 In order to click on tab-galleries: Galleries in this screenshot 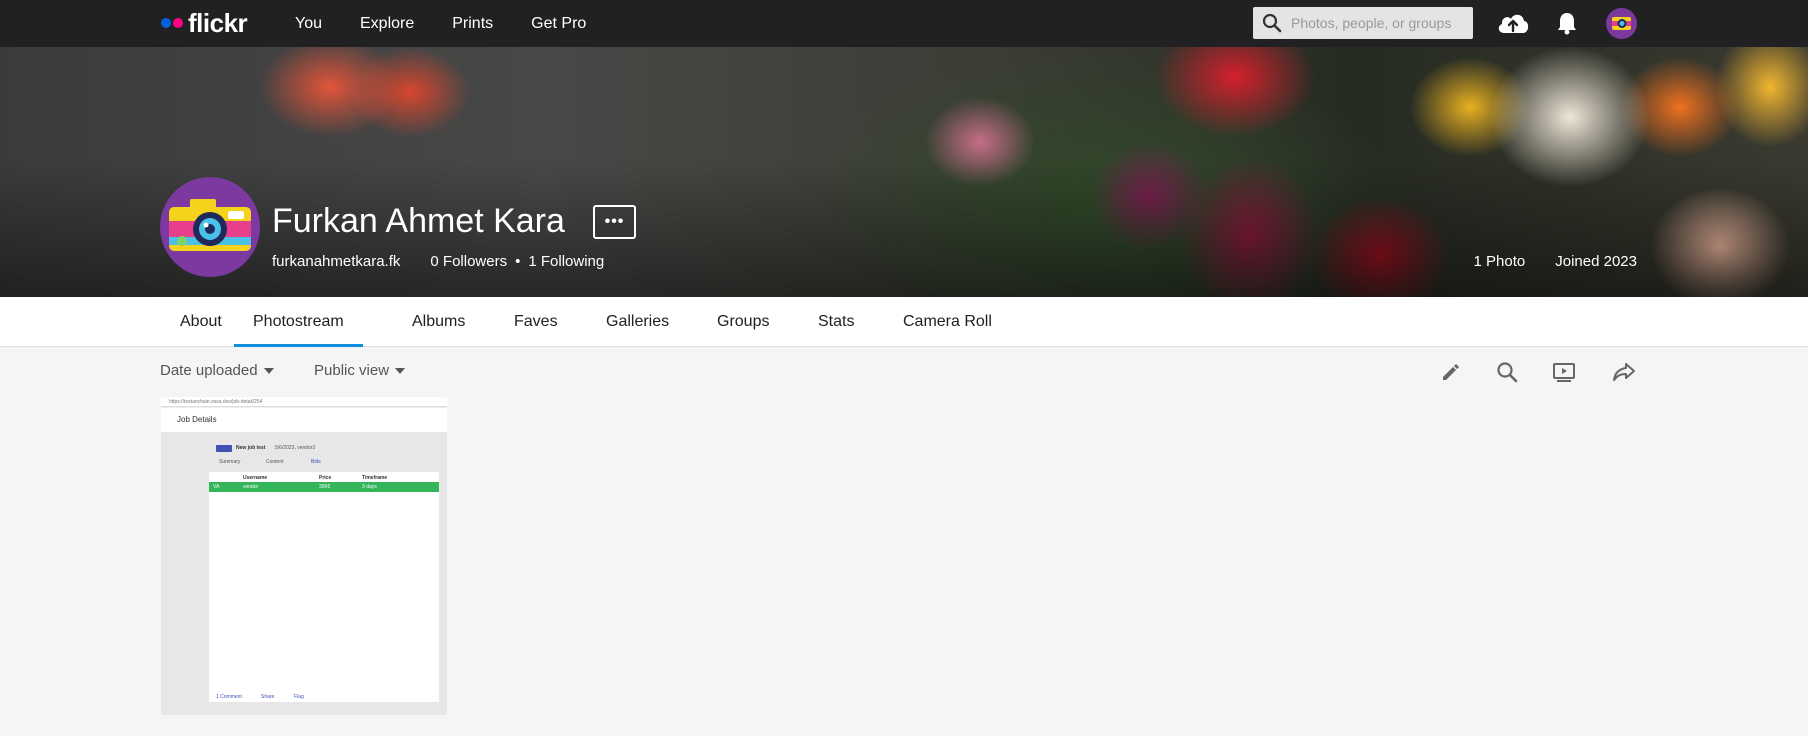, I will do `click(637, 322)`.